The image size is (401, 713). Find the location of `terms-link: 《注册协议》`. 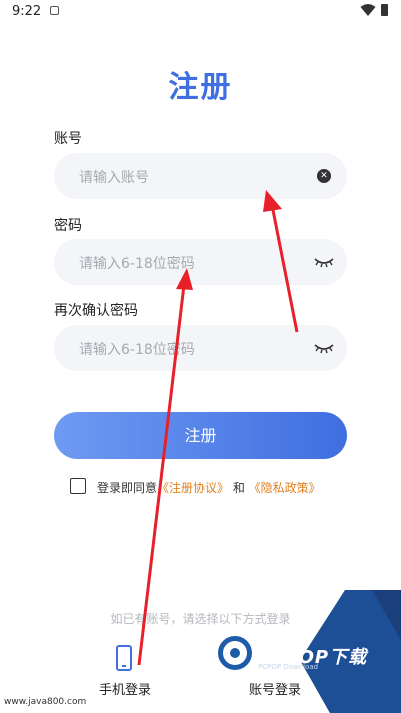

terms-link: 《注册协议》 is located at coordinates (193, 488).